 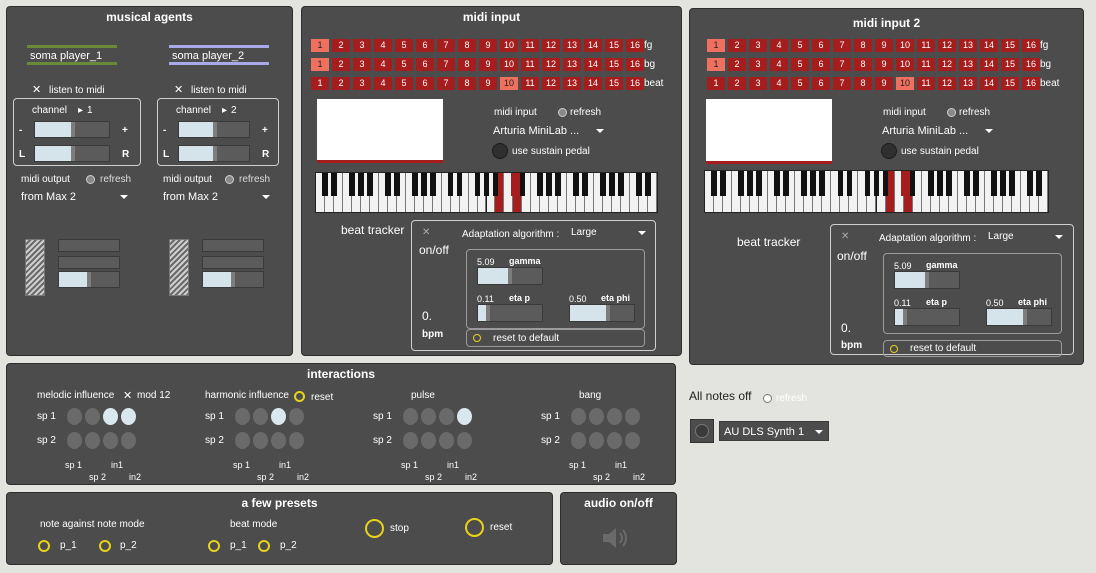 I want to click on beat-channel-cell: 3, so click(x=758, y=83).